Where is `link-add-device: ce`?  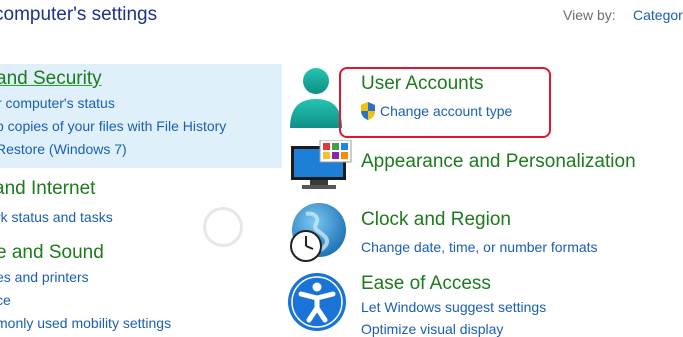 link-add-device: ce is located at coordinates (5, 300).